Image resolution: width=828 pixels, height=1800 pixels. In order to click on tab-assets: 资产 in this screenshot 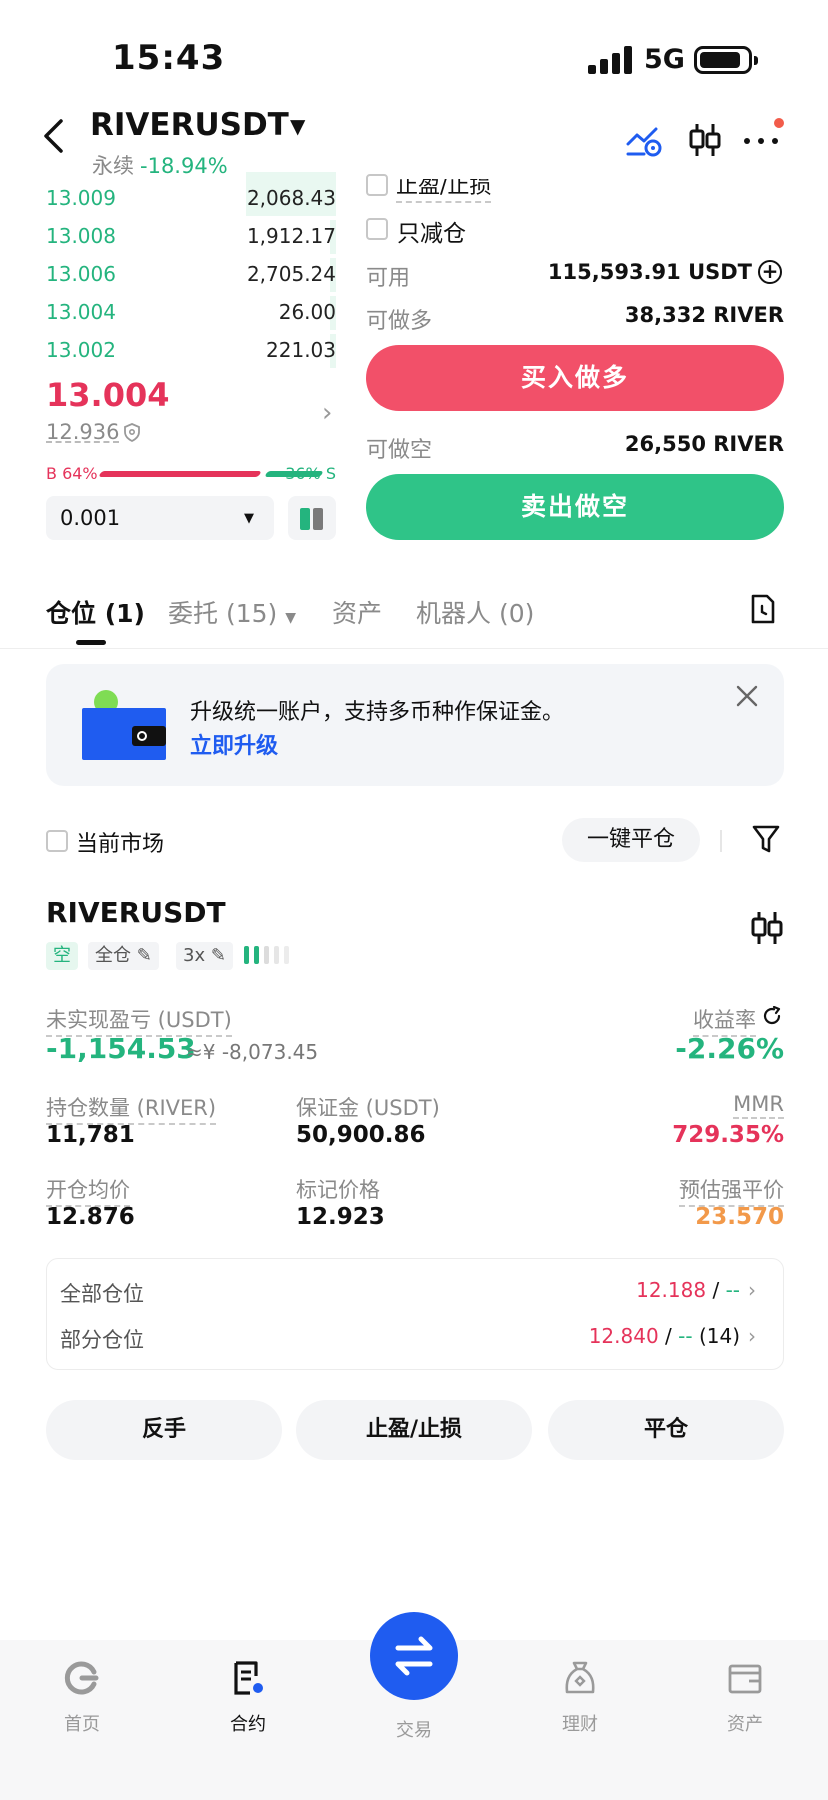, I will do `click(357, 612)`.